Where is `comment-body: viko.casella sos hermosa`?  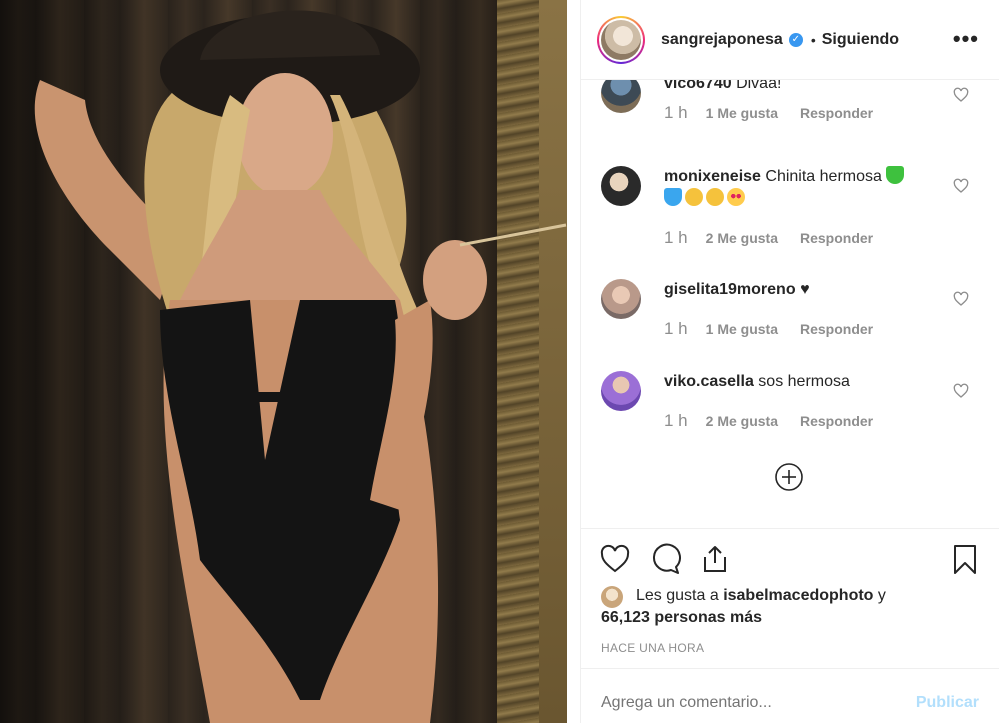 comment-body: viko.casella sos hermosa is located at coordinates (804, 382).